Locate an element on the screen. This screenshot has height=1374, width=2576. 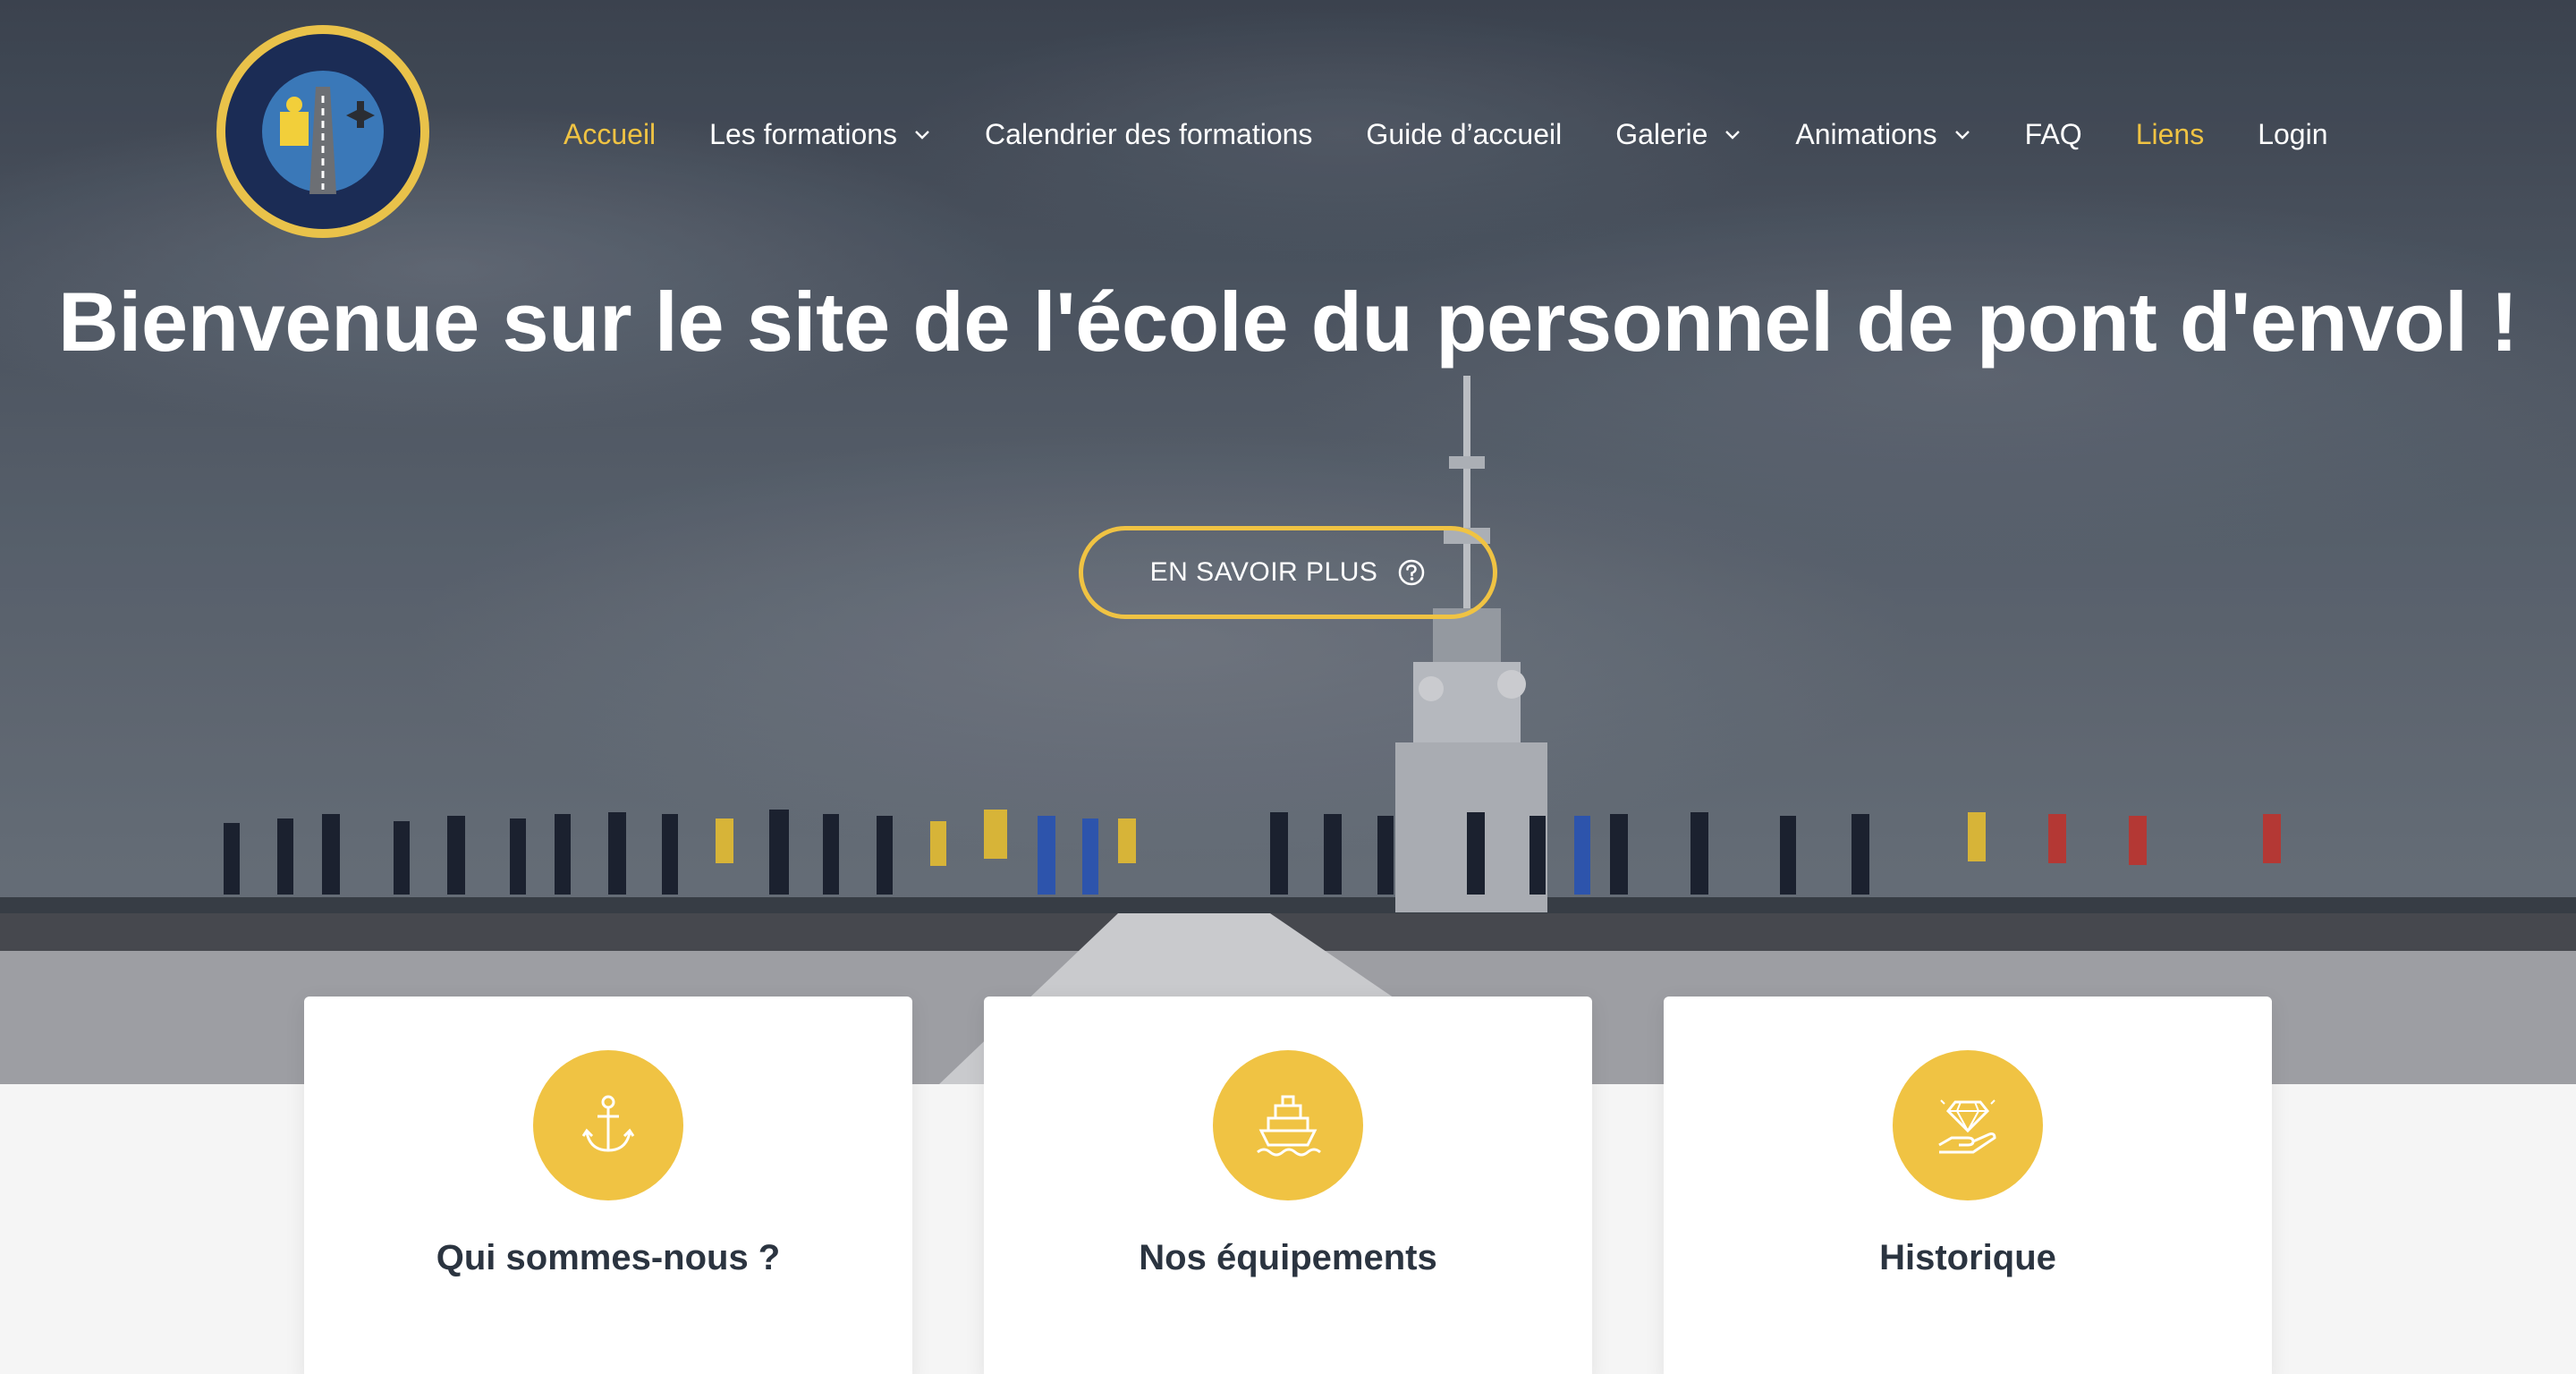
nav-item-galerie: Galerie is located at coordinates (1678, 134).